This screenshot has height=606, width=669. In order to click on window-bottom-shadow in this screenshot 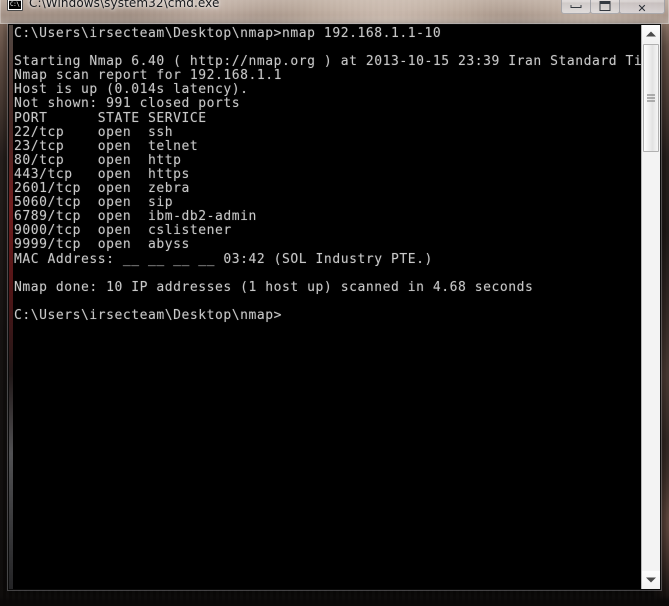, I will do `click(334, 601)`.